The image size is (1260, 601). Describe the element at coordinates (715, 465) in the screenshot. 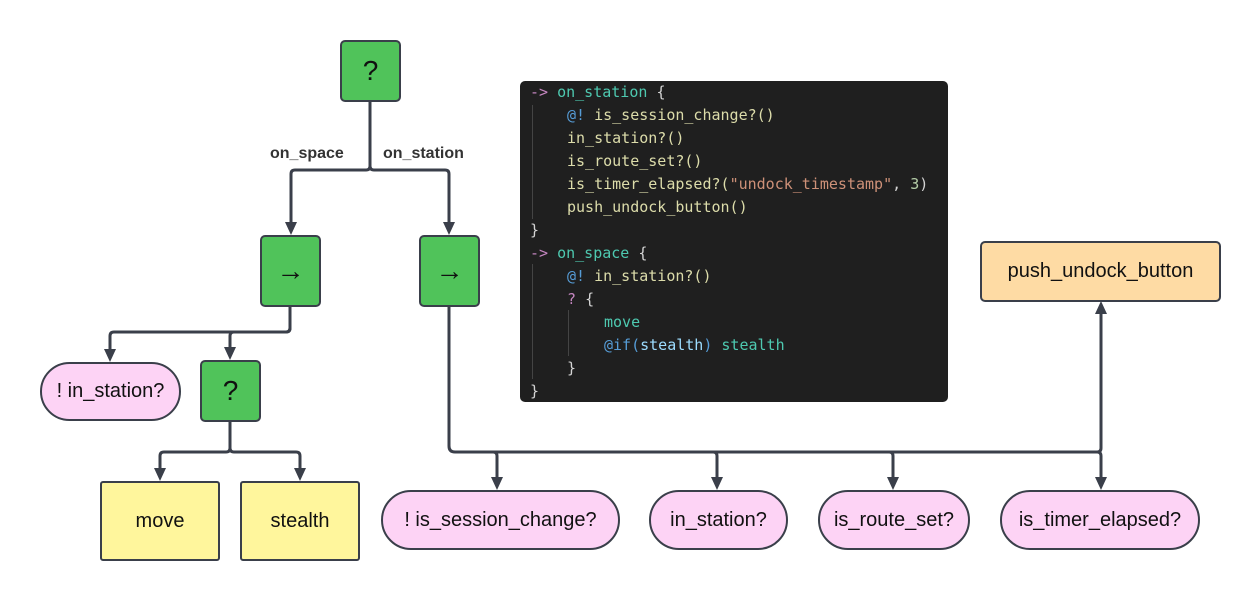

I see `edge-seq2-c2` at that location.